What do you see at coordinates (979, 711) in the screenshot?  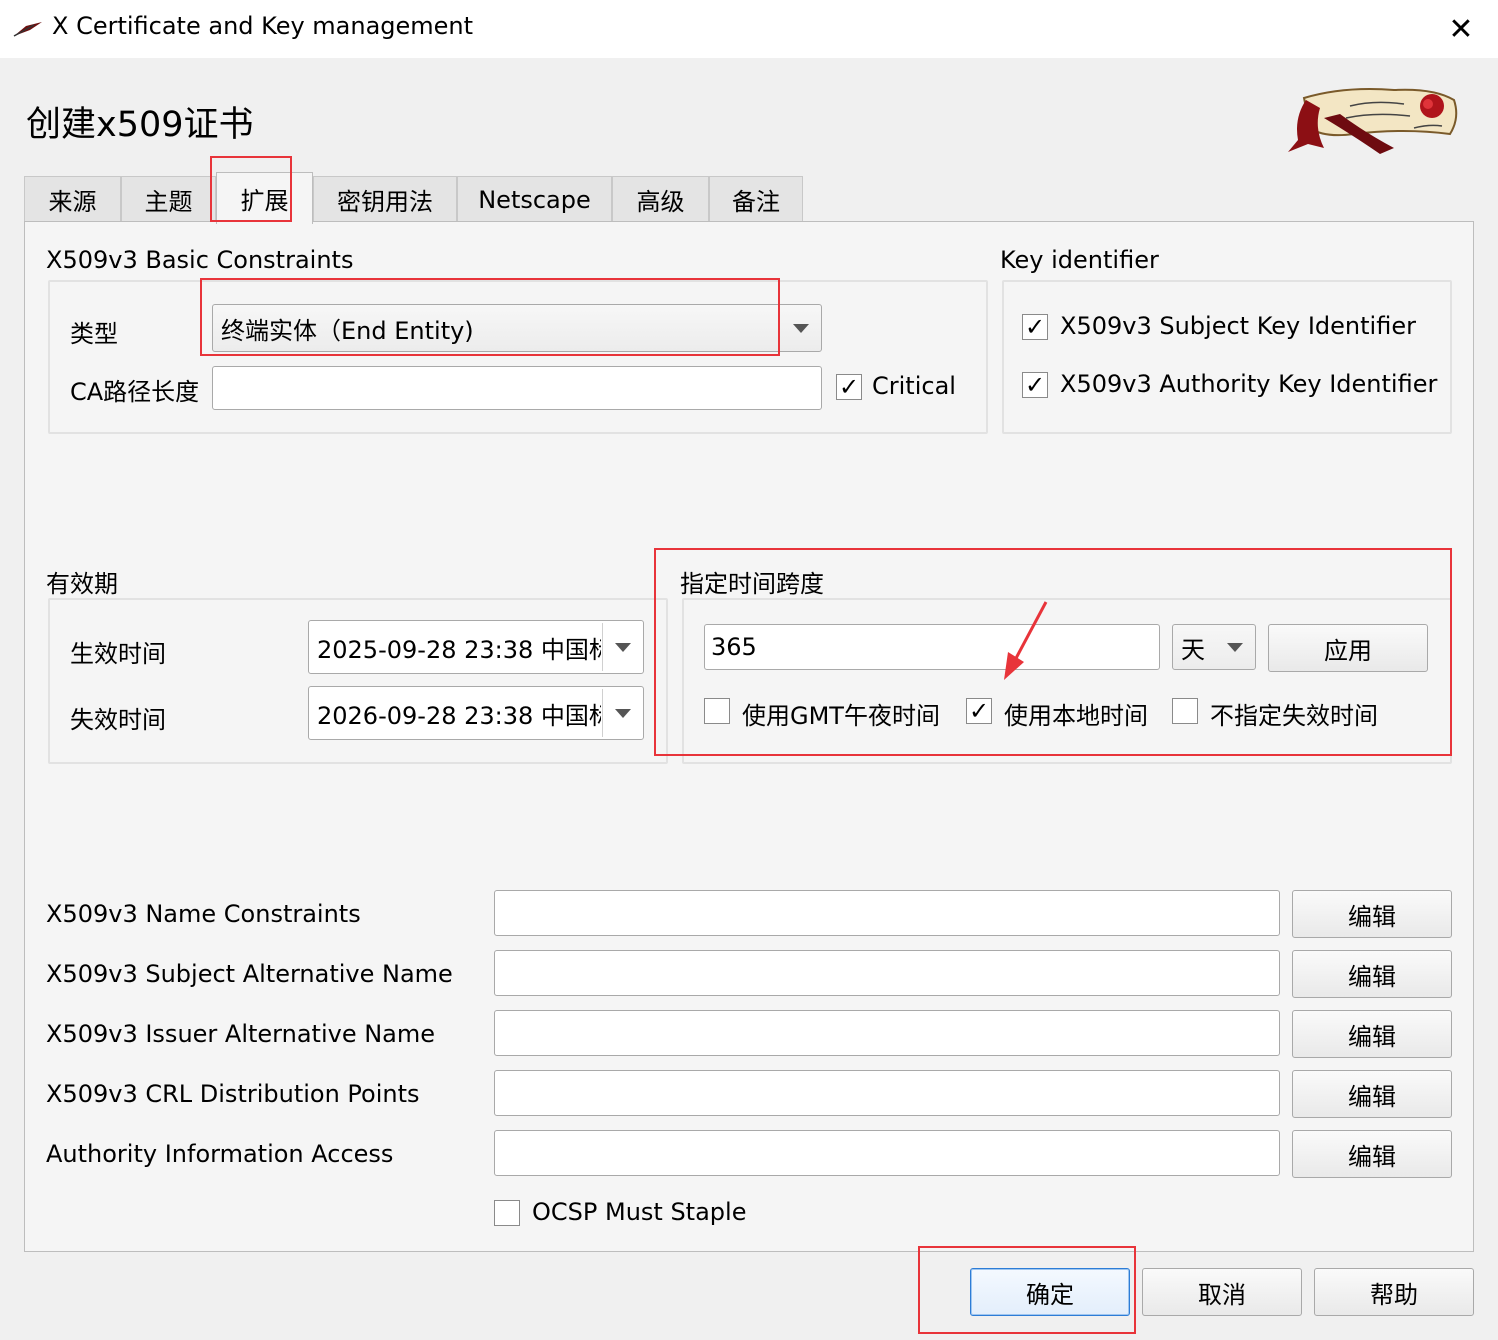 I see `local-time-checkbox: ✓` at bounding box center [979, 711].